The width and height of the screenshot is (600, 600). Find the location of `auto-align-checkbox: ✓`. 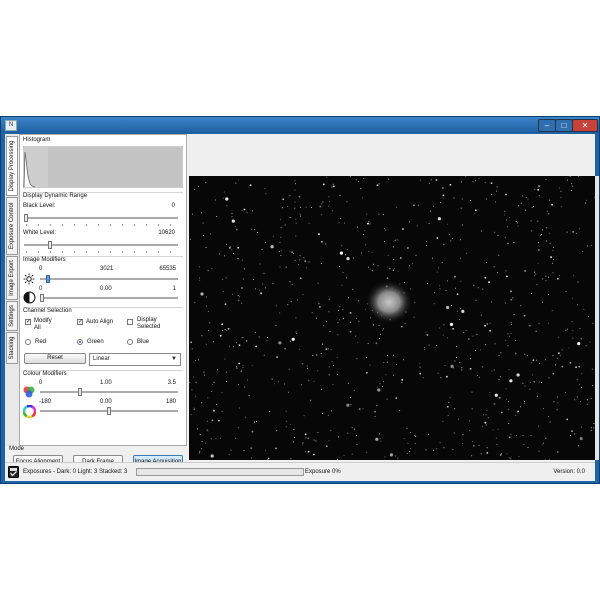

auto-align-checkbox: ✓ is located at coordinates (80, 322).